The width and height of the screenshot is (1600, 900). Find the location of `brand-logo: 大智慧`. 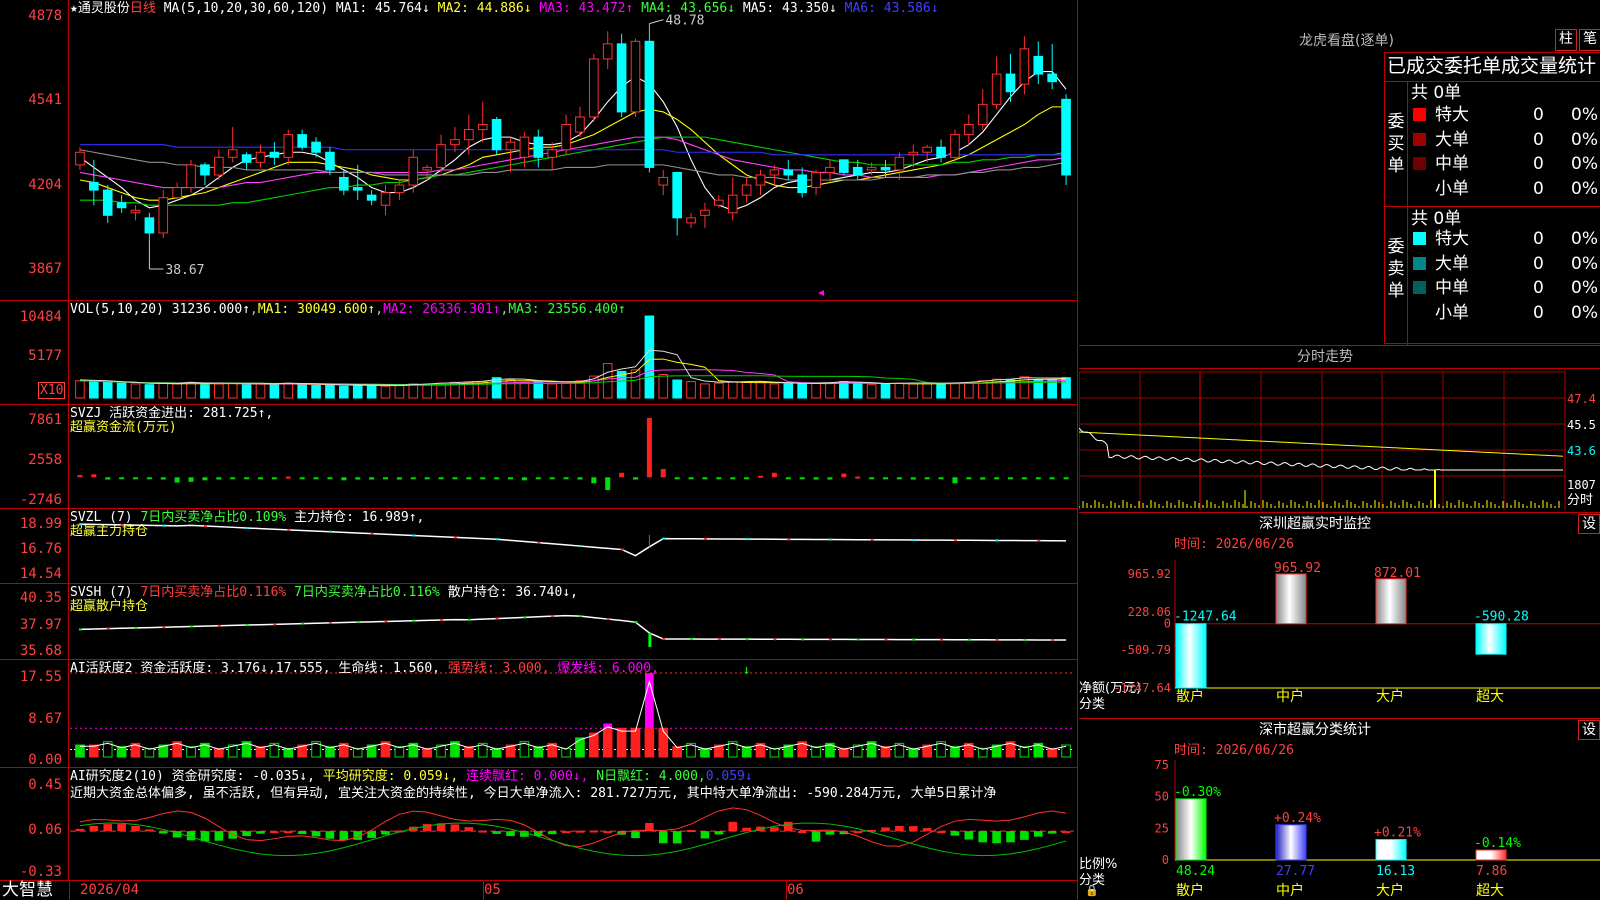

brand-logo: 大智慧 is located at coordinates (27, 890).